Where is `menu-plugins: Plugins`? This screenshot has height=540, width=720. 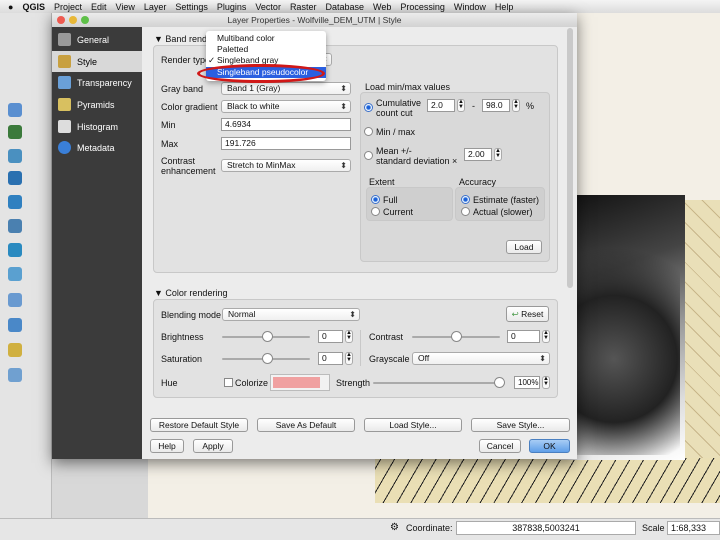 menu-plugins: Plugins is located at coordinates (232, 7).